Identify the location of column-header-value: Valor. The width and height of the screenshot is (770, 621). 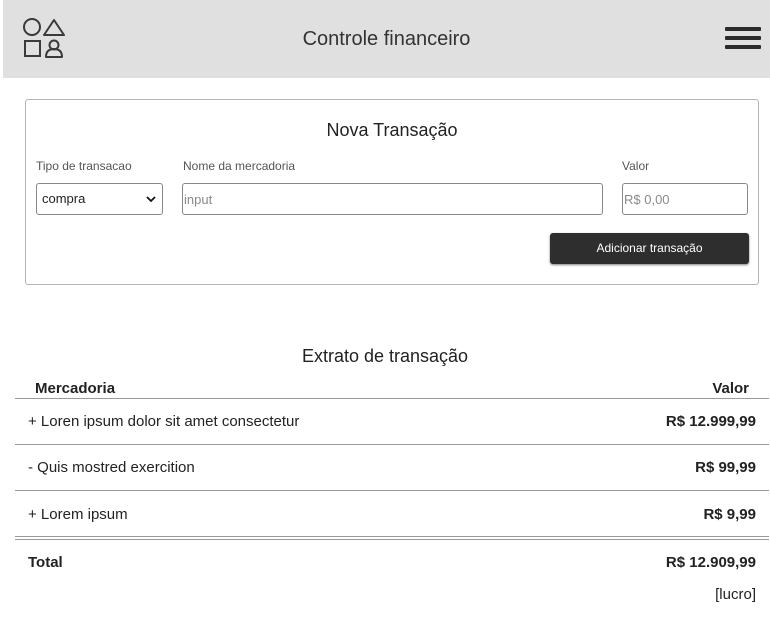
(730, 388).